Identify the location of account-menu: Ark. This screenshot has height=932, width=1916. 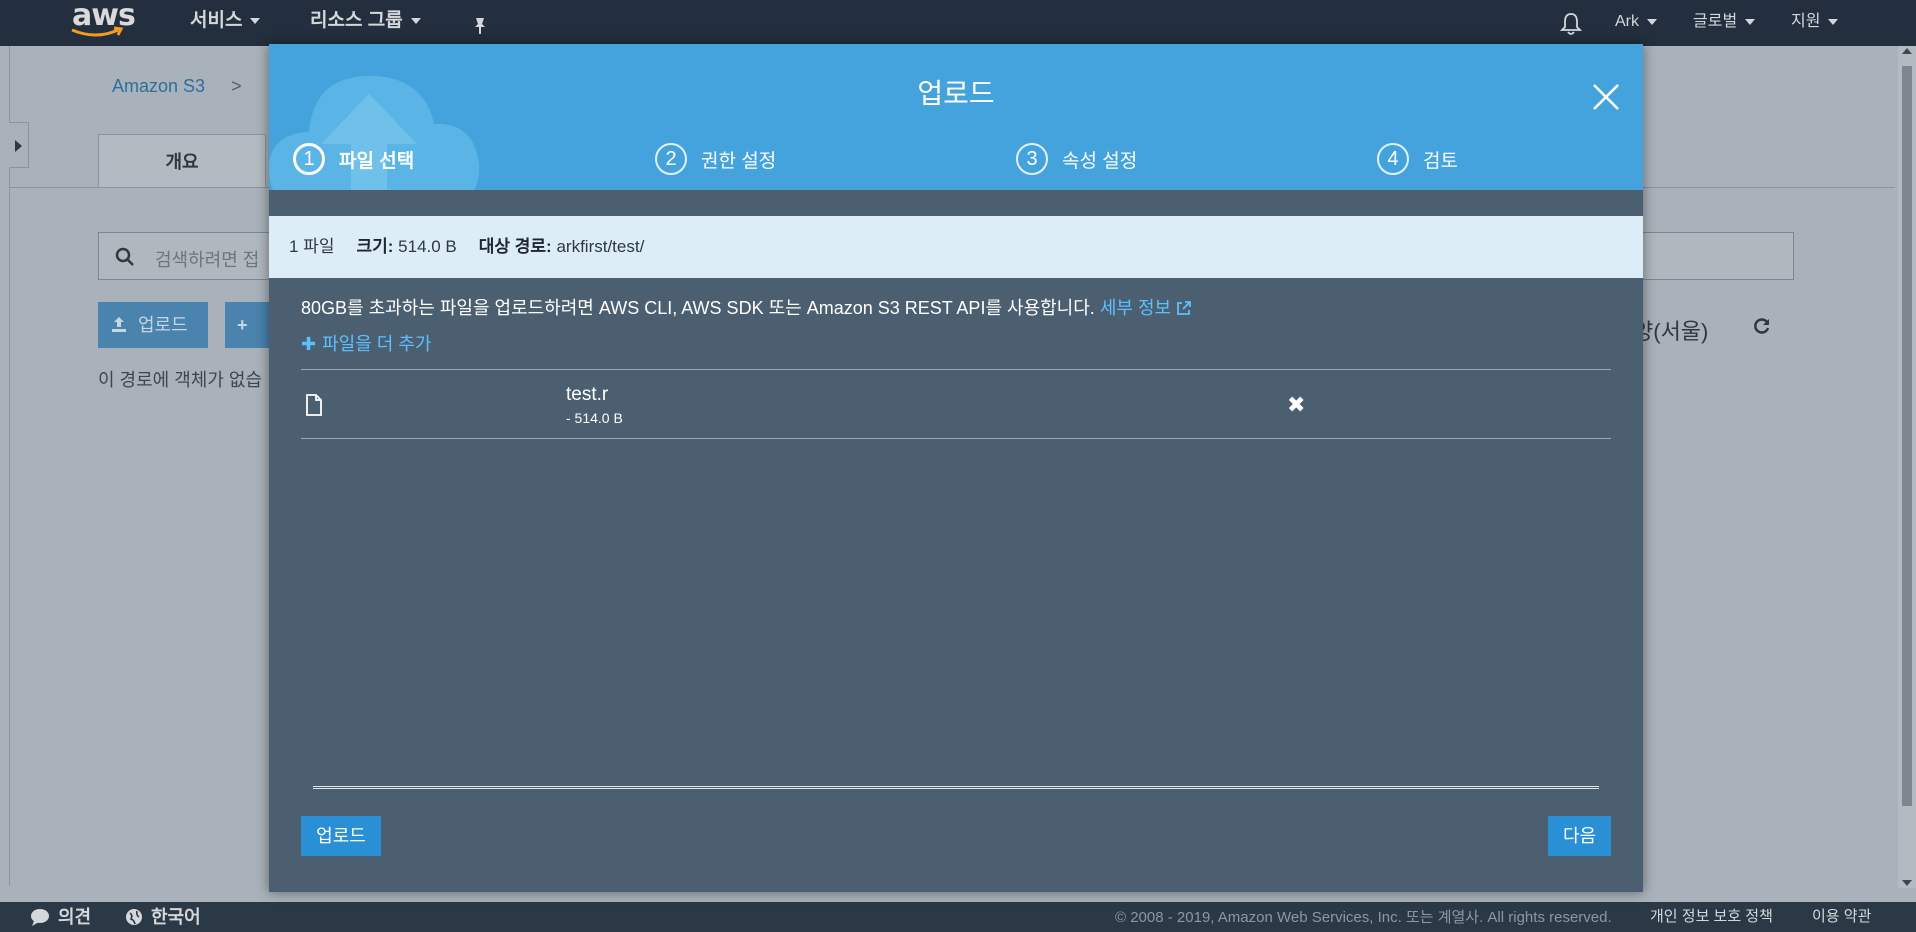
(1636, 23).